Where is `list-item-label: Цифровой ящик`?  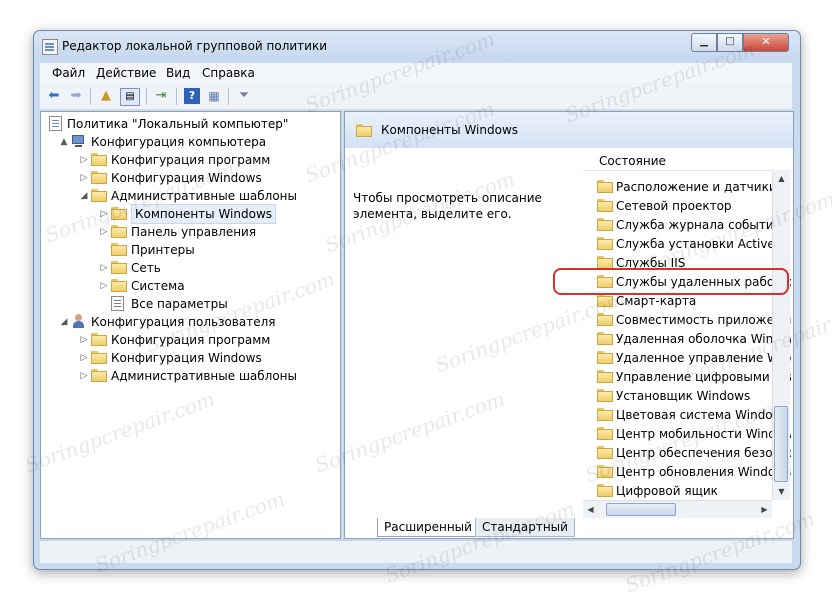
list-item-label: Цифровой ящик is located at coordinates (667, 491).